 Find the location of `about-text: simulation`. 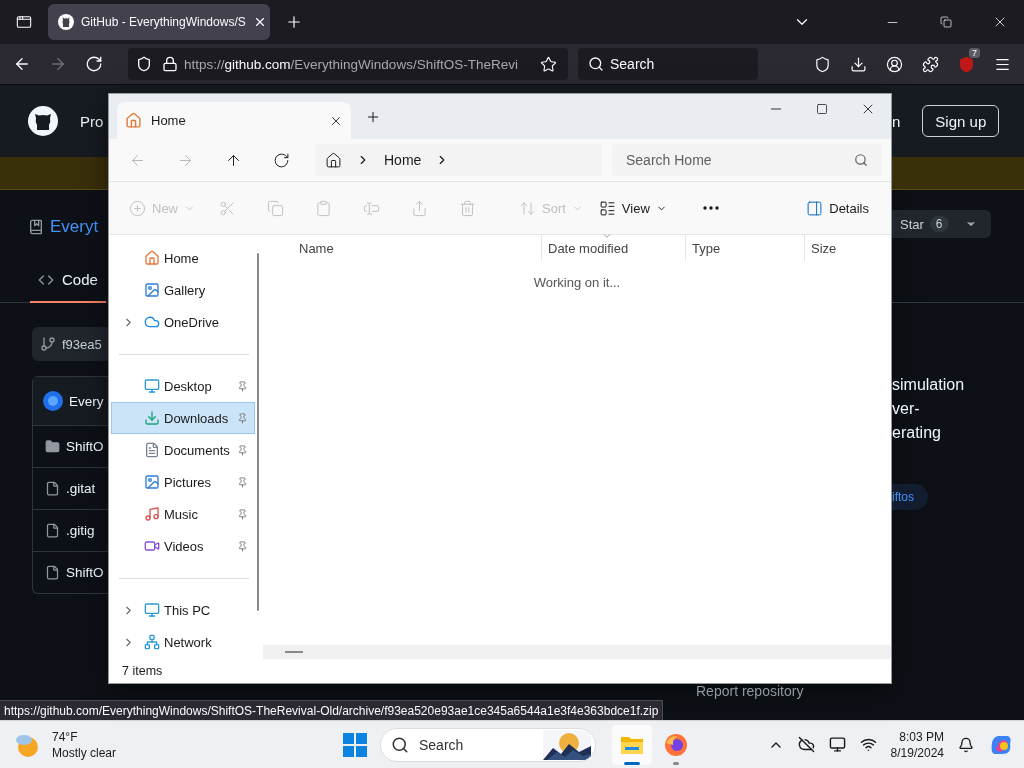

about-text: simulation is located at coordinates (929, 385).